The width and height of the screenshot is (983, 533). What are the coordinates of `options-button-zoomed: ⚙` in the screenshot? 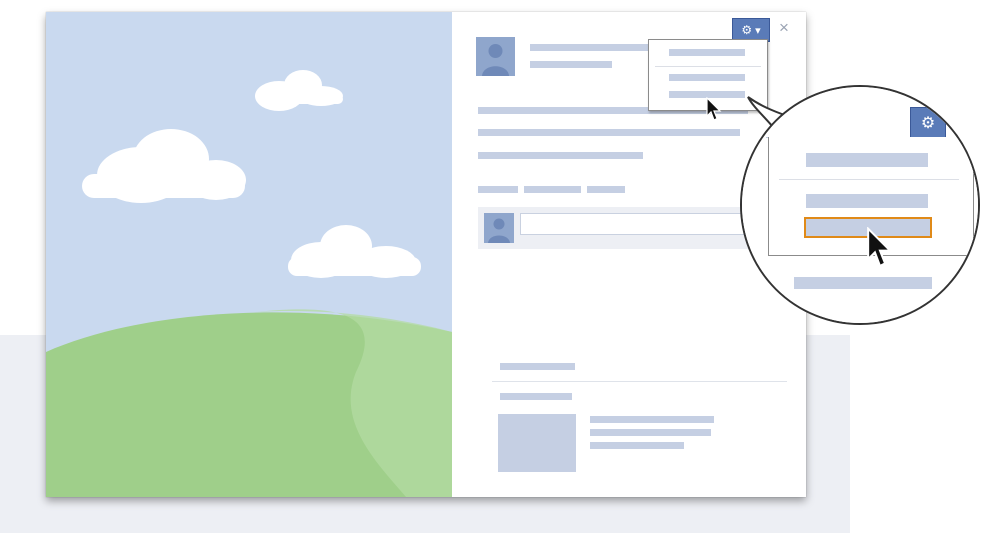 It's located at (928, 123).